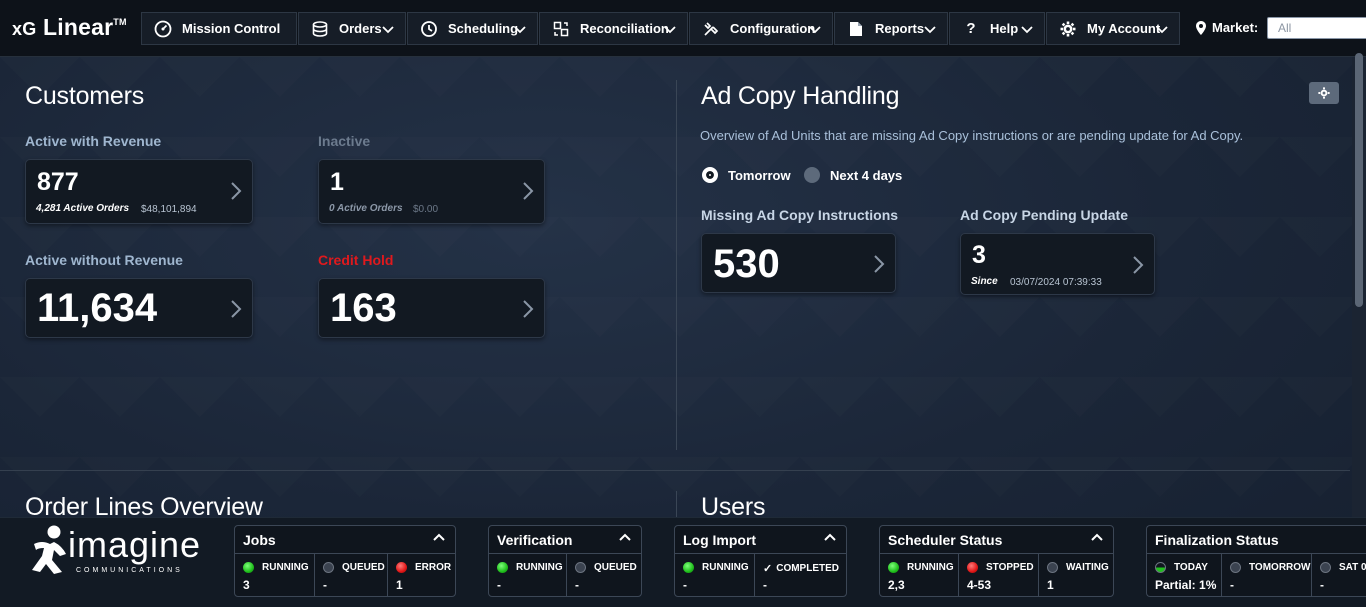 This screenshot has height=607, width=1366. I want to click on radio-unselected-indicator, so click(812, 175).